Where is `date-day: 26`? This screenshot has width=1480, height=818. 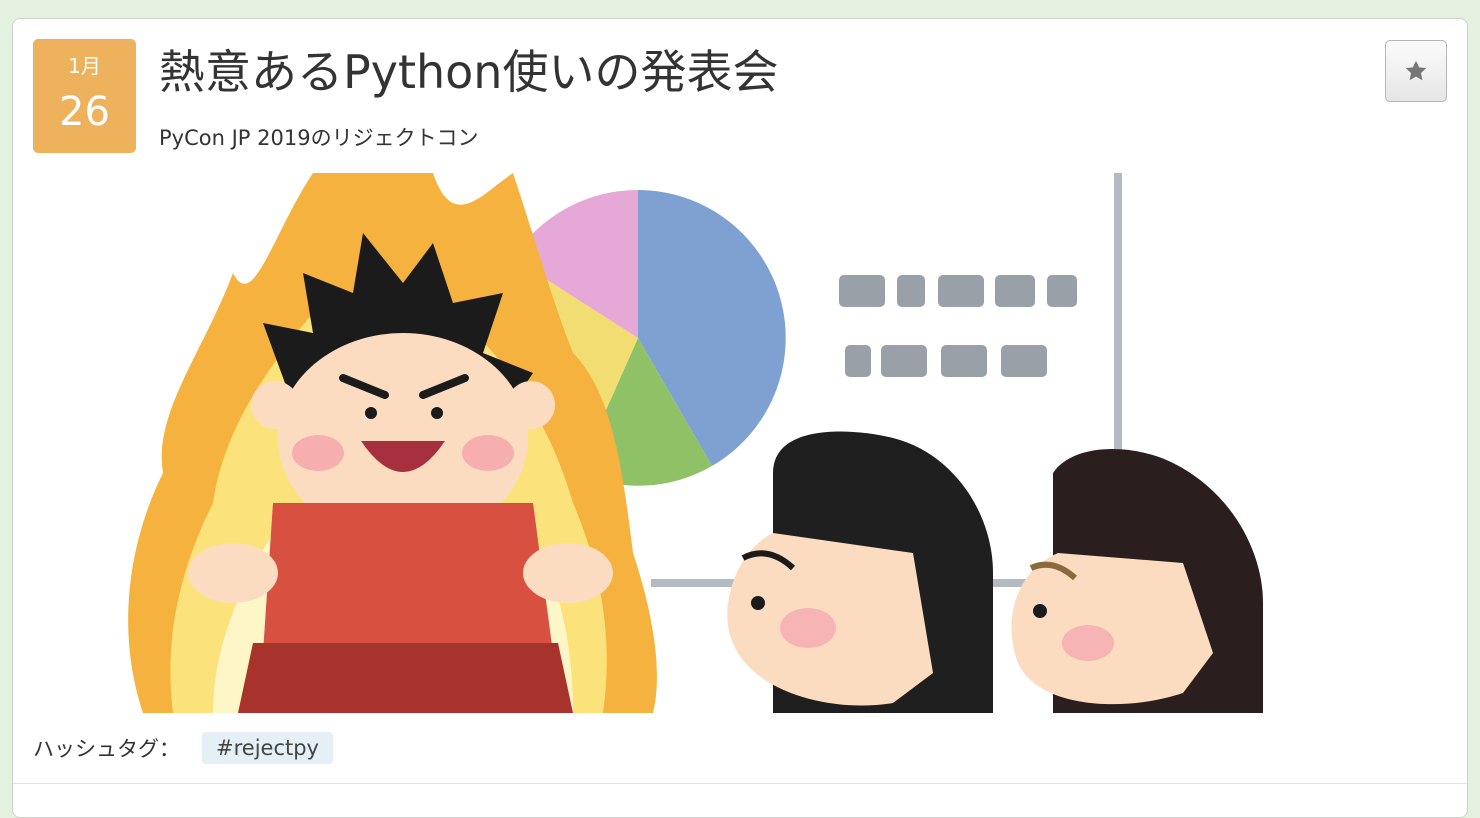
date-day: 26 is located at coordinates (84, 112).